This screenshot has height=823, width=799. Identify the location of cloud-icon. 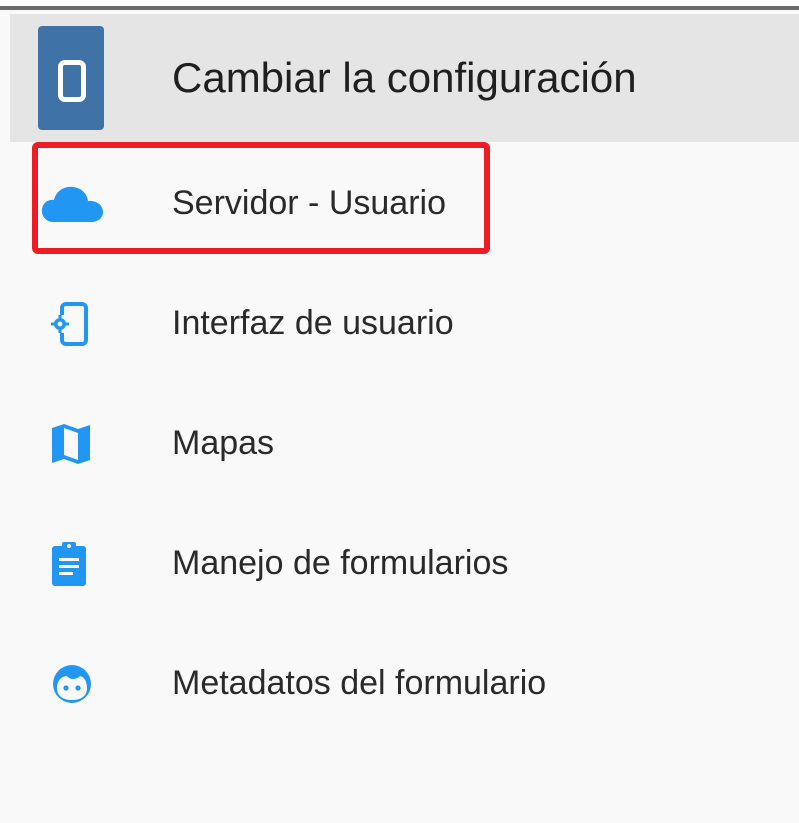
(72, 204).